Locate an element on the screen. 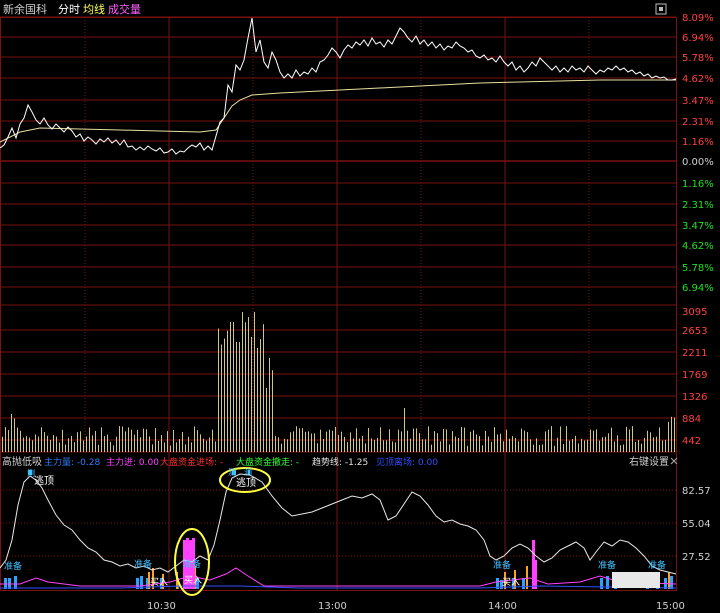  redaction-block is located at coordinates (636, 580).